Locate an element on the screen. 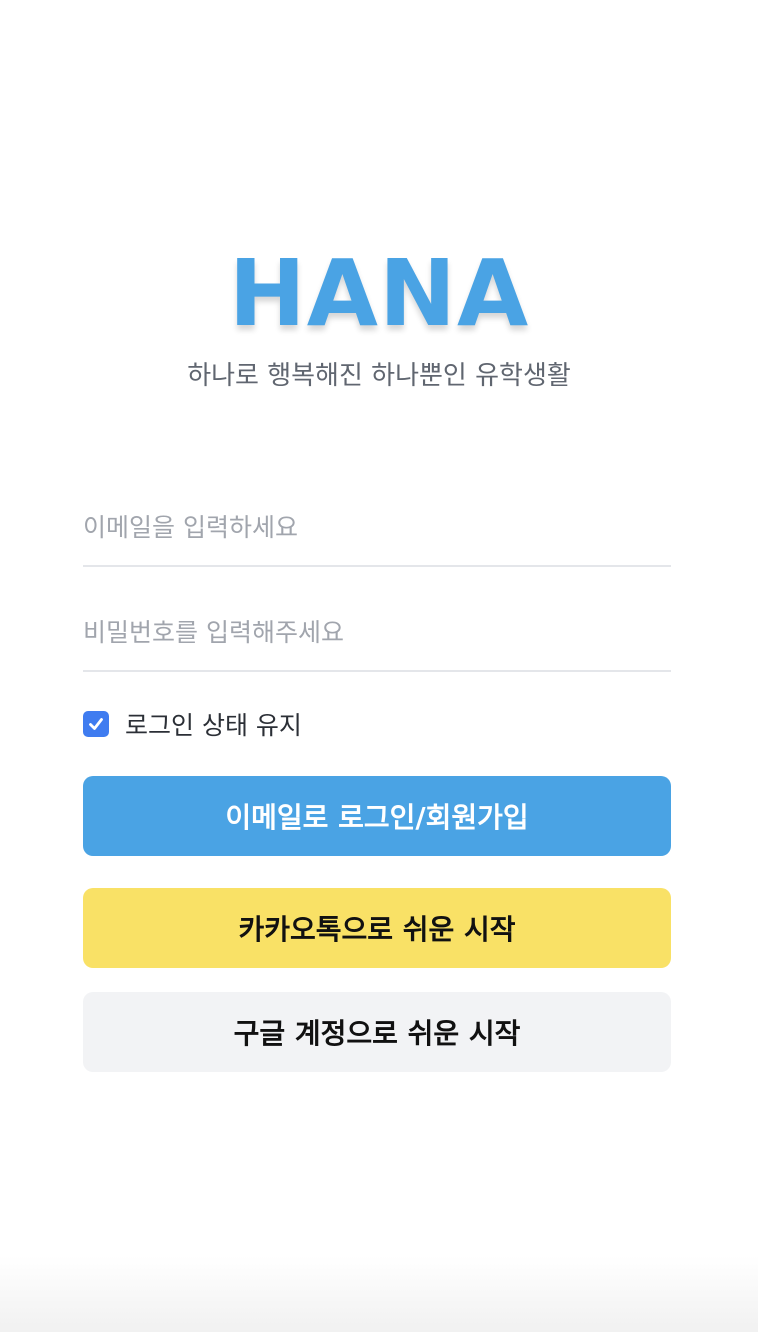 This screenshot has height=1332, width=758. kakao-start-label: 카카오톡으로 쉬운 시작 is located at coordinates (377, 929).